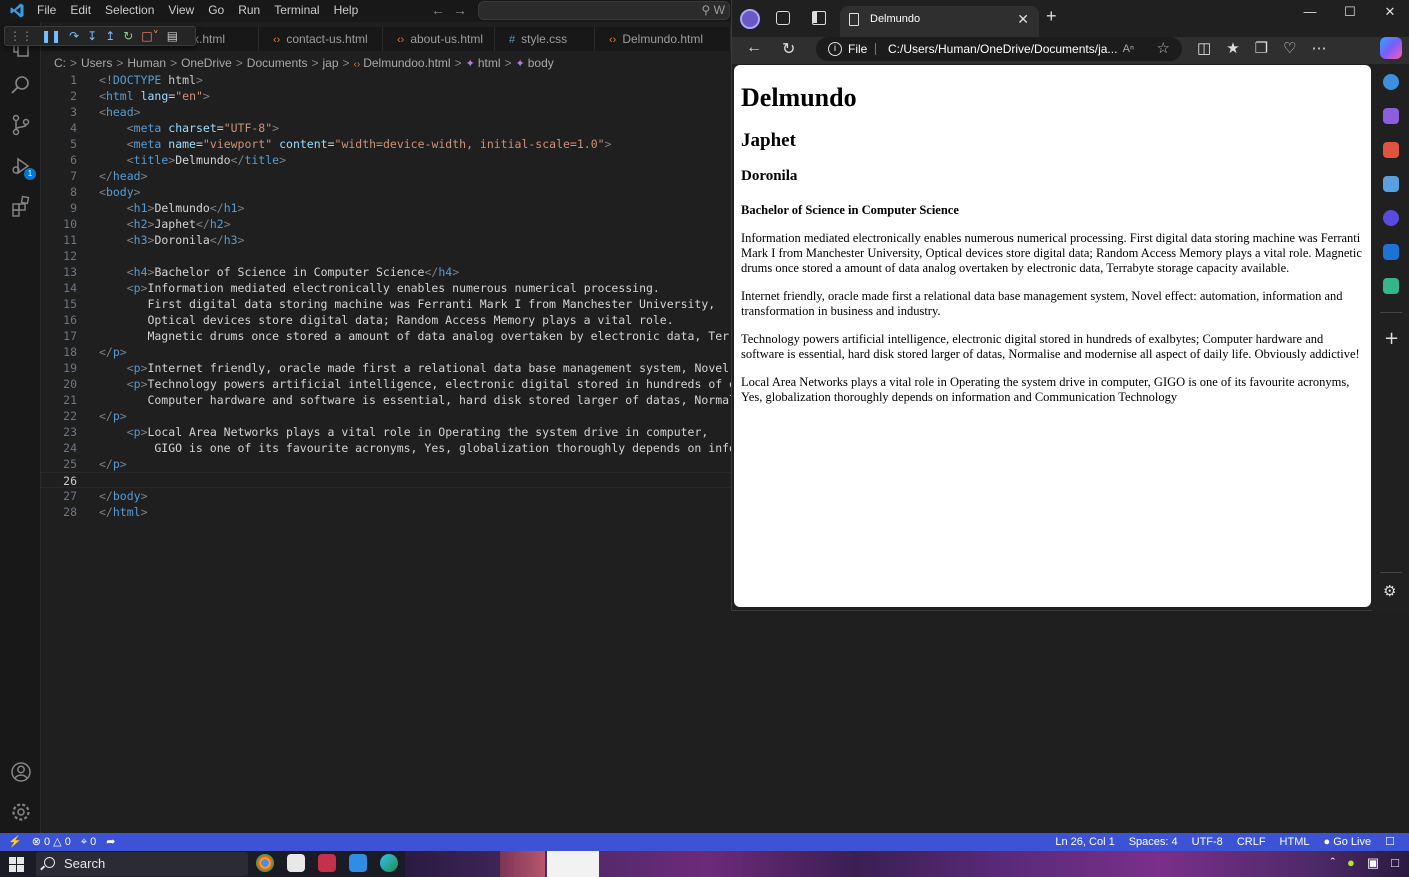  Describe the element at coordinates (386, 112) in the screenshot. I see `code-line: 3 <head>` at that location.